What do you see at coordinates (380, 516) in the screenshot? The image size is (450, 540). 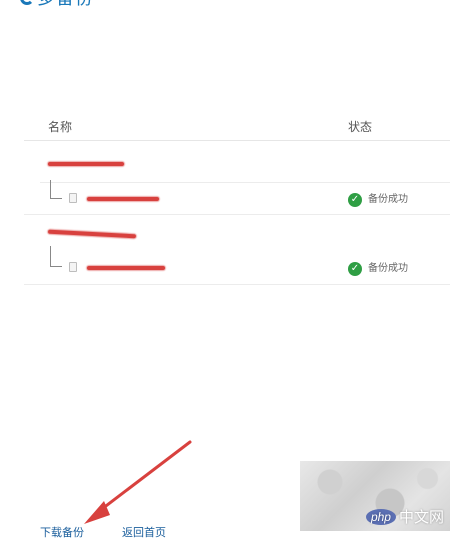 I see `watermark-badge: php` at bounding box center [380, 516].